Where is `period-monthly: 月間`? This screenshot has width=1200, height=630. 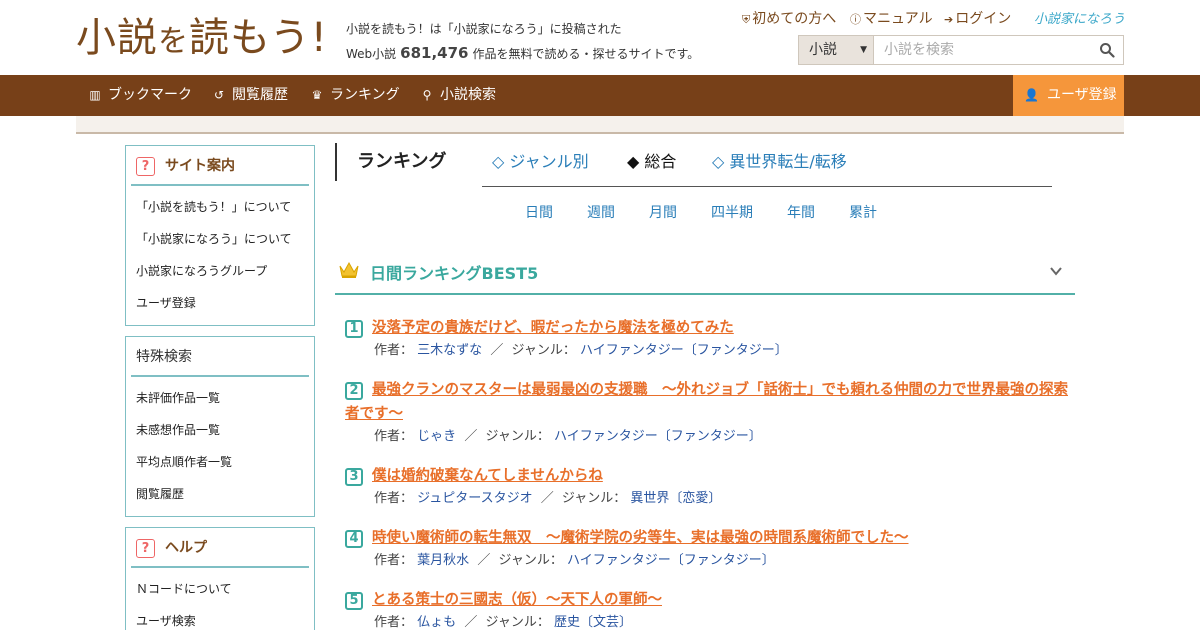 period-monthly: 月間 is located at coordinates (663, 212).